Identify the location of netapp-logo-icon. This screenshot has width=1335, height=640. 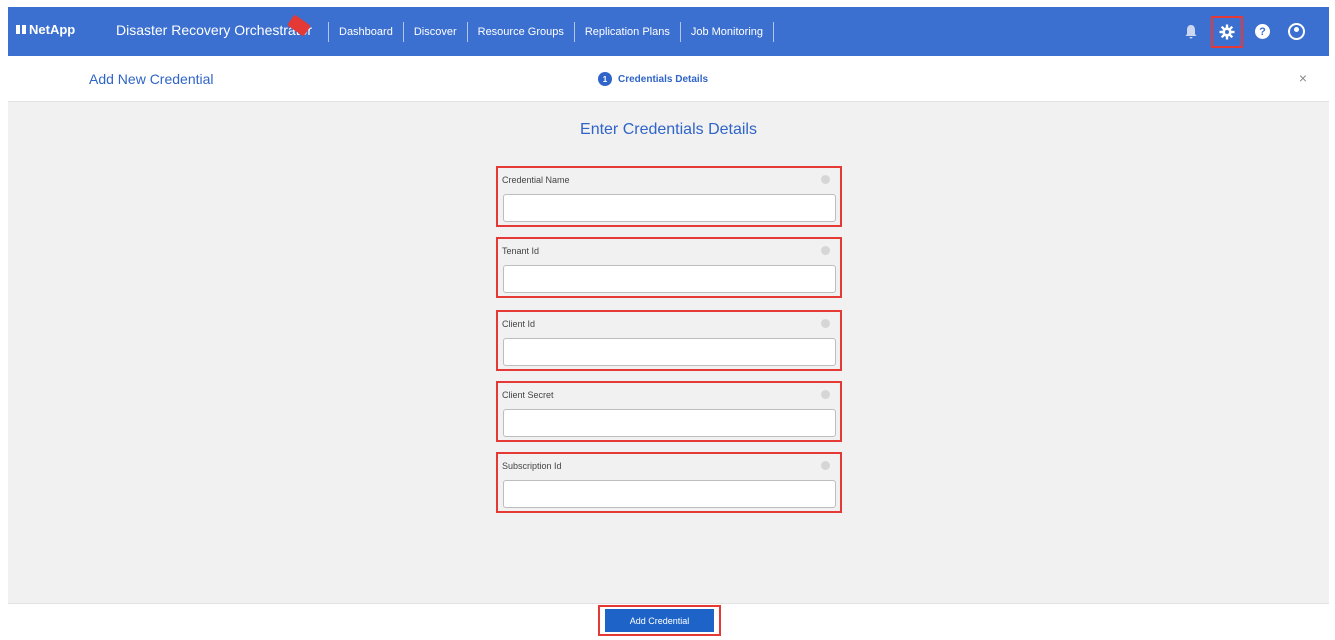
(21, 29).